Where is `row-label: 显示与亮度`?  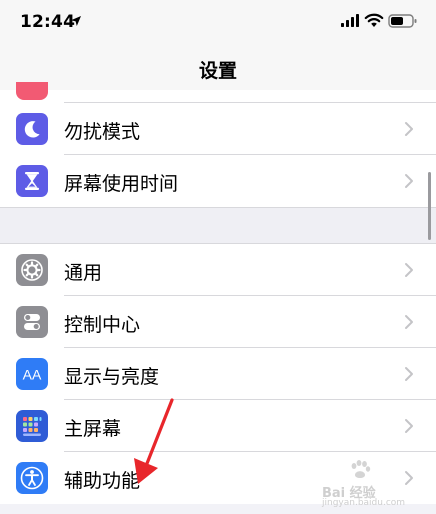
row-label: 显示与亮度 is located at coordinates (112, 377).